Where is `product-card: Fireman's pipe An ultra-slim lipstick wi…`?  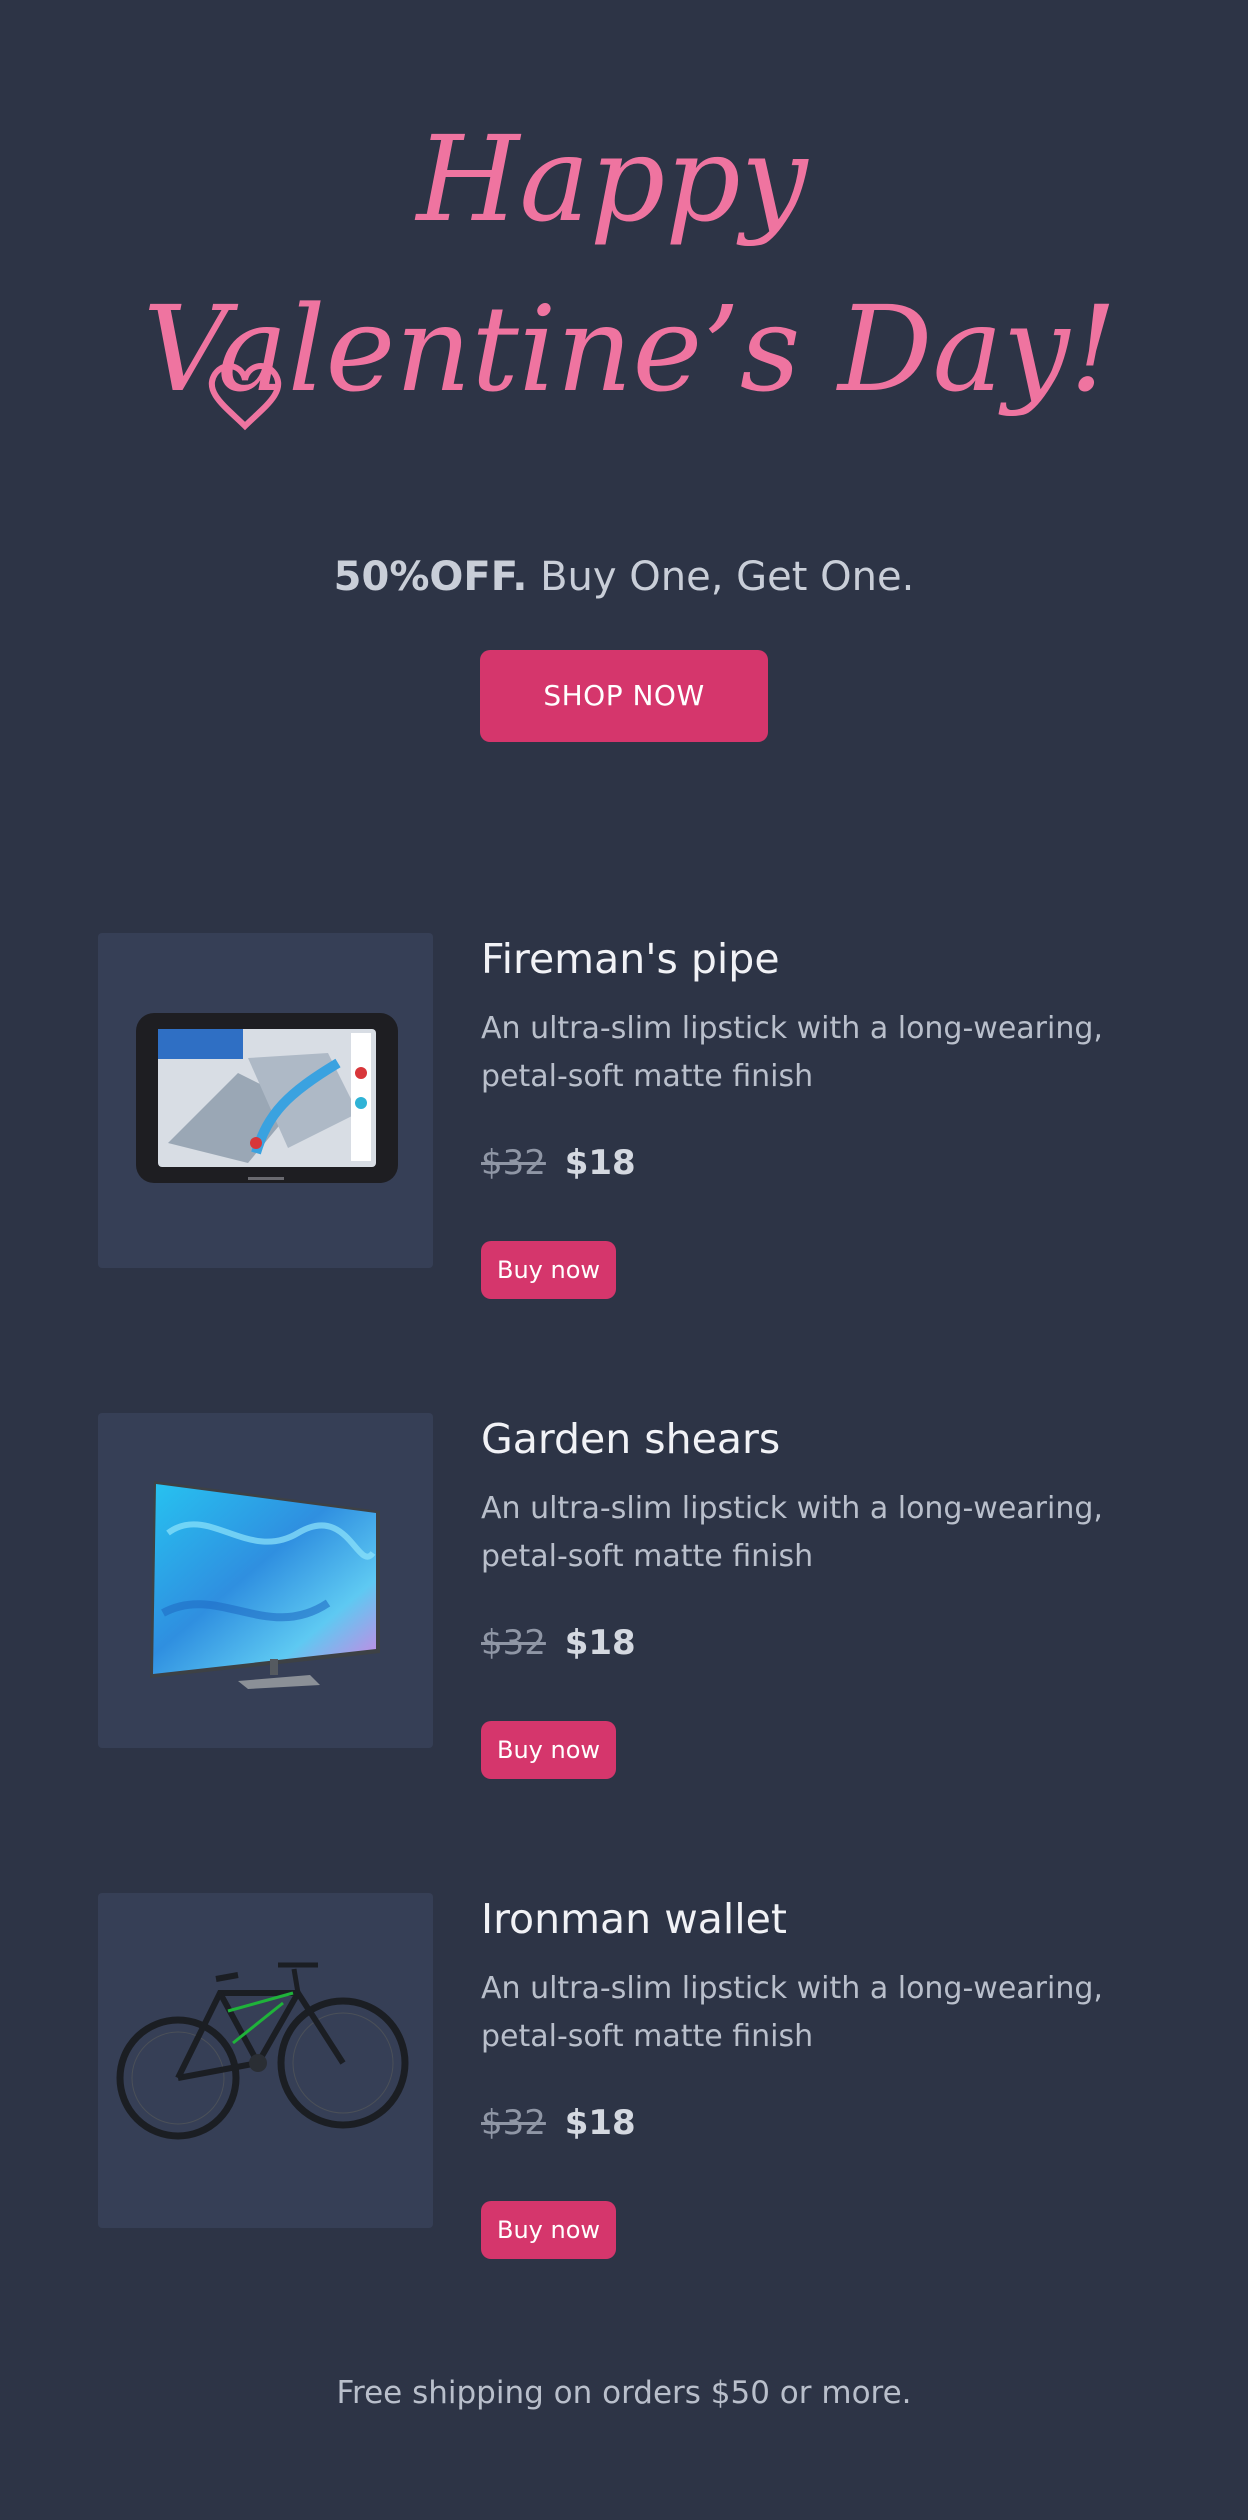
product-card: Fireman's pipe An ultra-slim lipstick wi… is located at coordinates (628, 1116).